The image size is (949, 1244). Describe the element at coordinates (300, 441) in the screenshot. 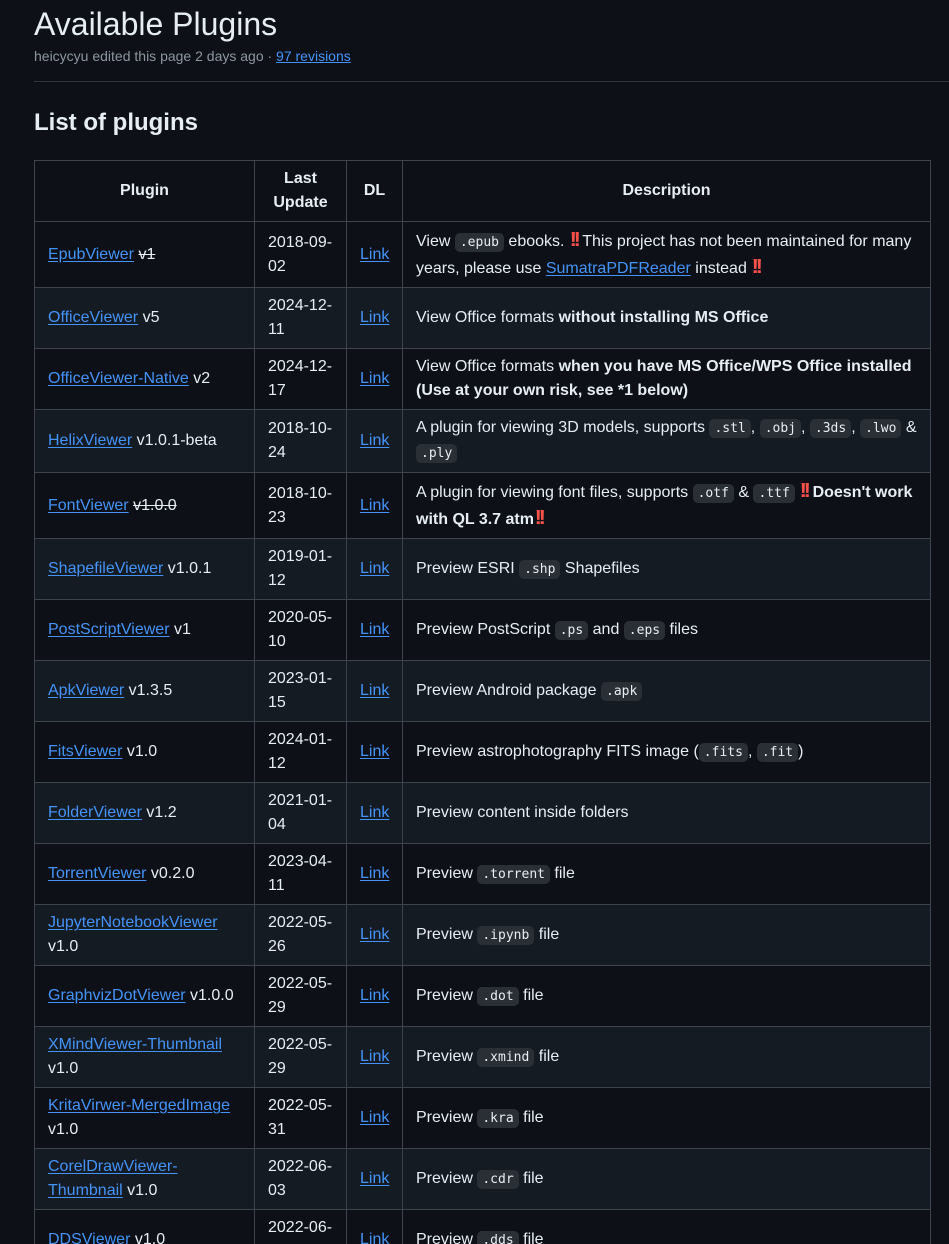

I see `date-cell: 2018-10- 24` at that location.